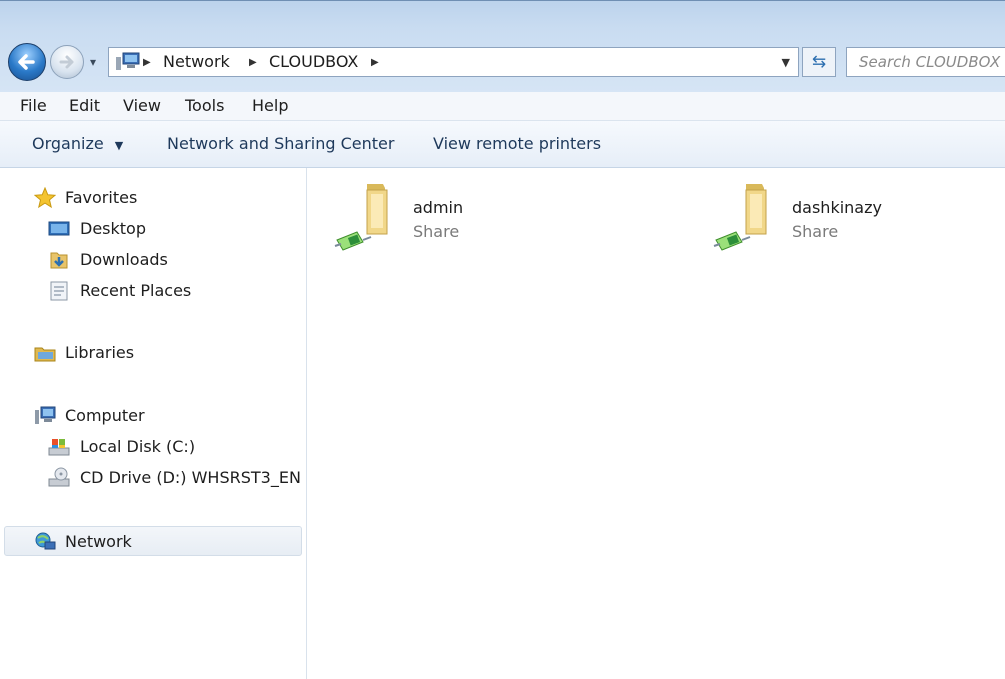  Describe the element at coordinates (101, 197) in the screenshot. I see `sidebar-item-label: Favorites` at that location.